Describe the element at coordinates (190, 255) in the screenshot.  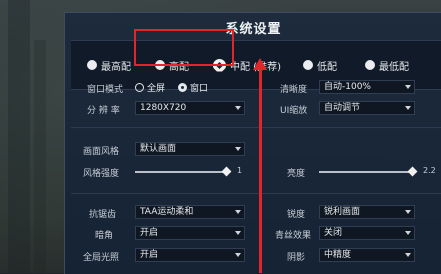
I see `gi-dropdown: 开启` at that location.